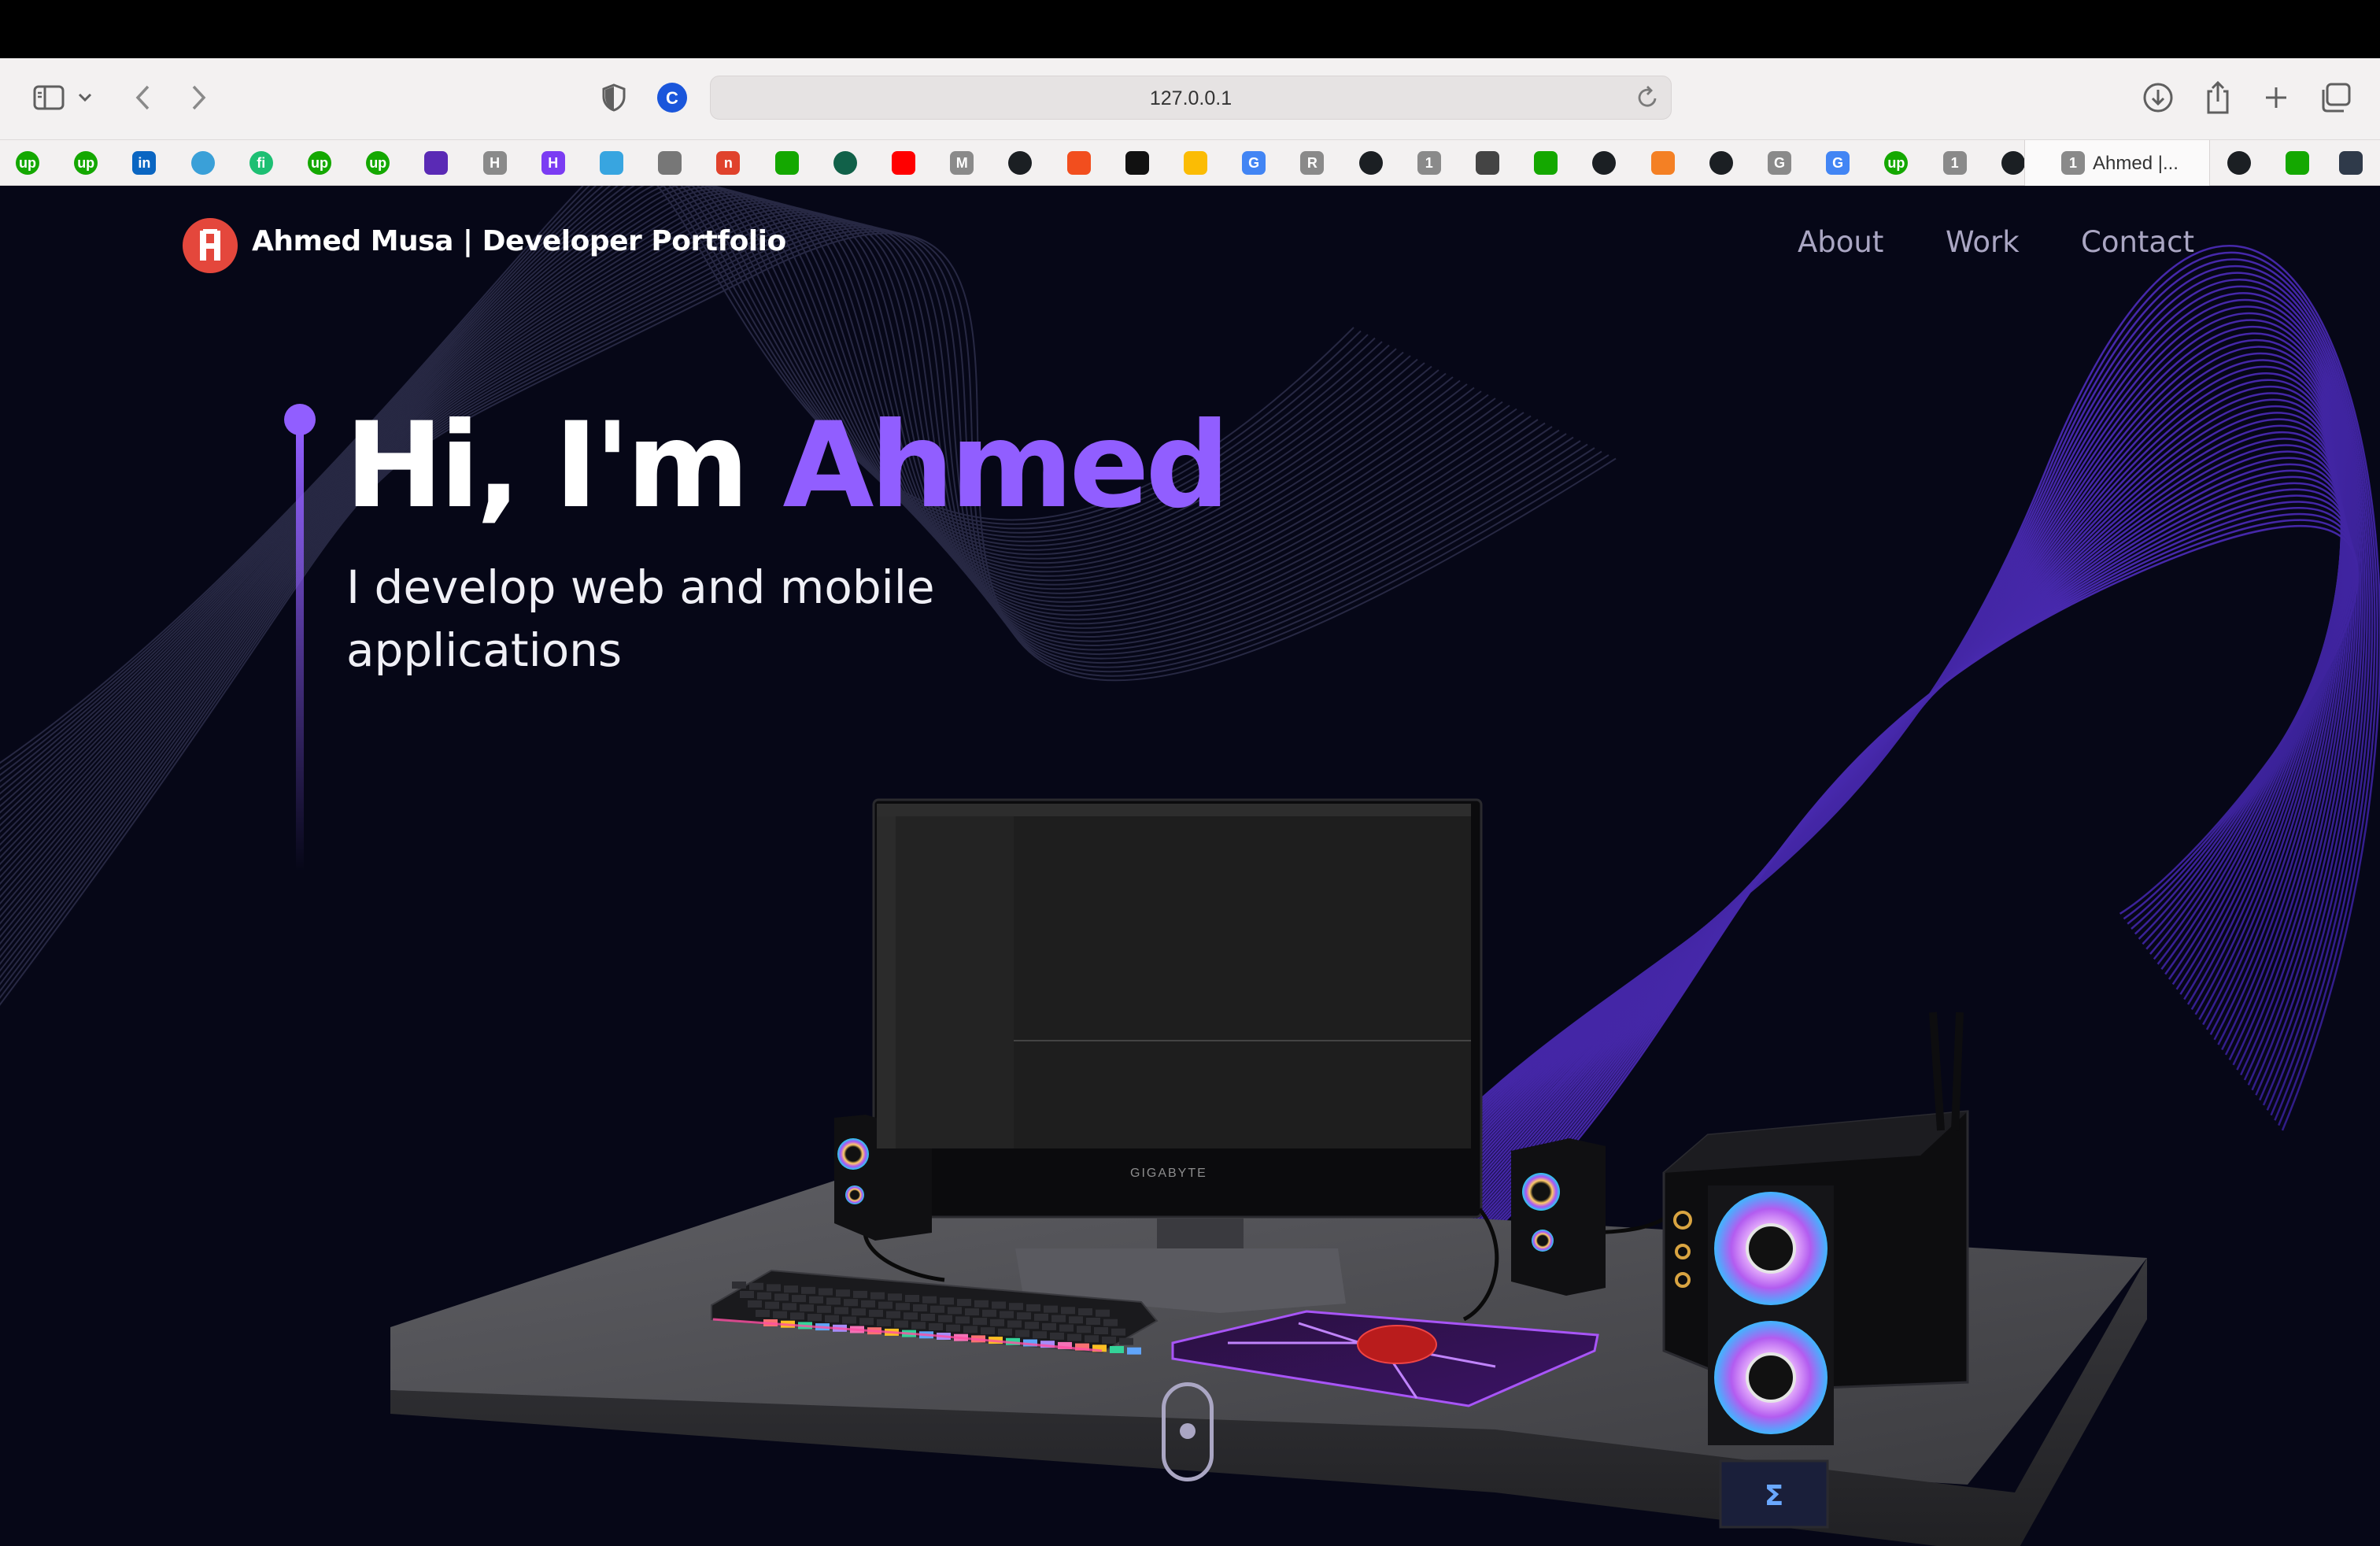 The height and width of the screenshot is (1546, 2380). Describe the element at coordinates (85, 98) in the screenshot. I see `chevron-down-icon` at that location.